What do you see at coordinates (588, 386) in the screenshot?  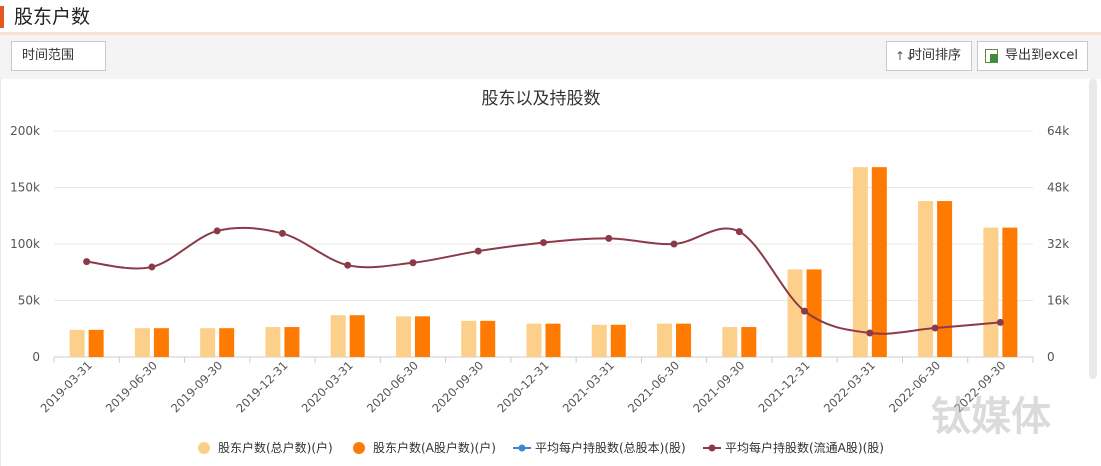 I see `x-tick-label: 2021-03-31` at bounding box center [588, 386].